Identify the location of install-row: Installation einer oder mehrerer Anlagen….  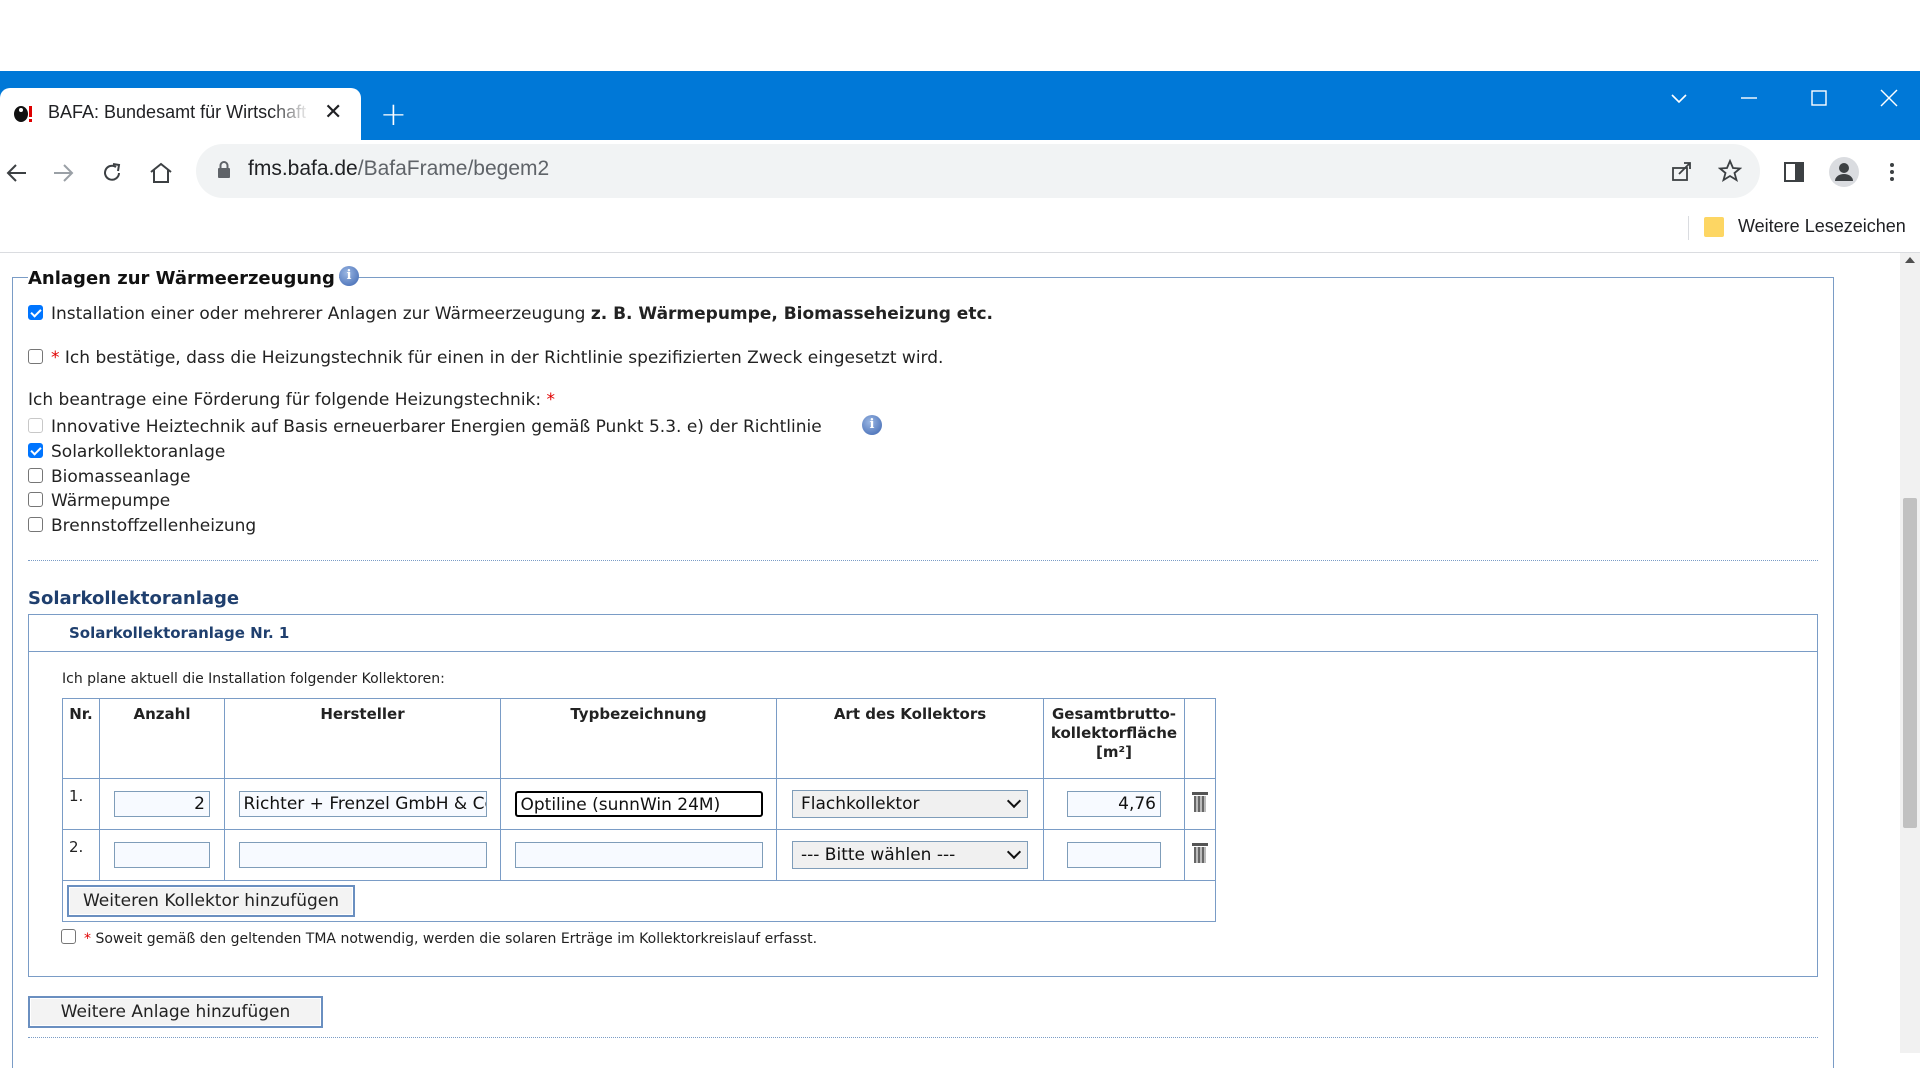
(510, 314).